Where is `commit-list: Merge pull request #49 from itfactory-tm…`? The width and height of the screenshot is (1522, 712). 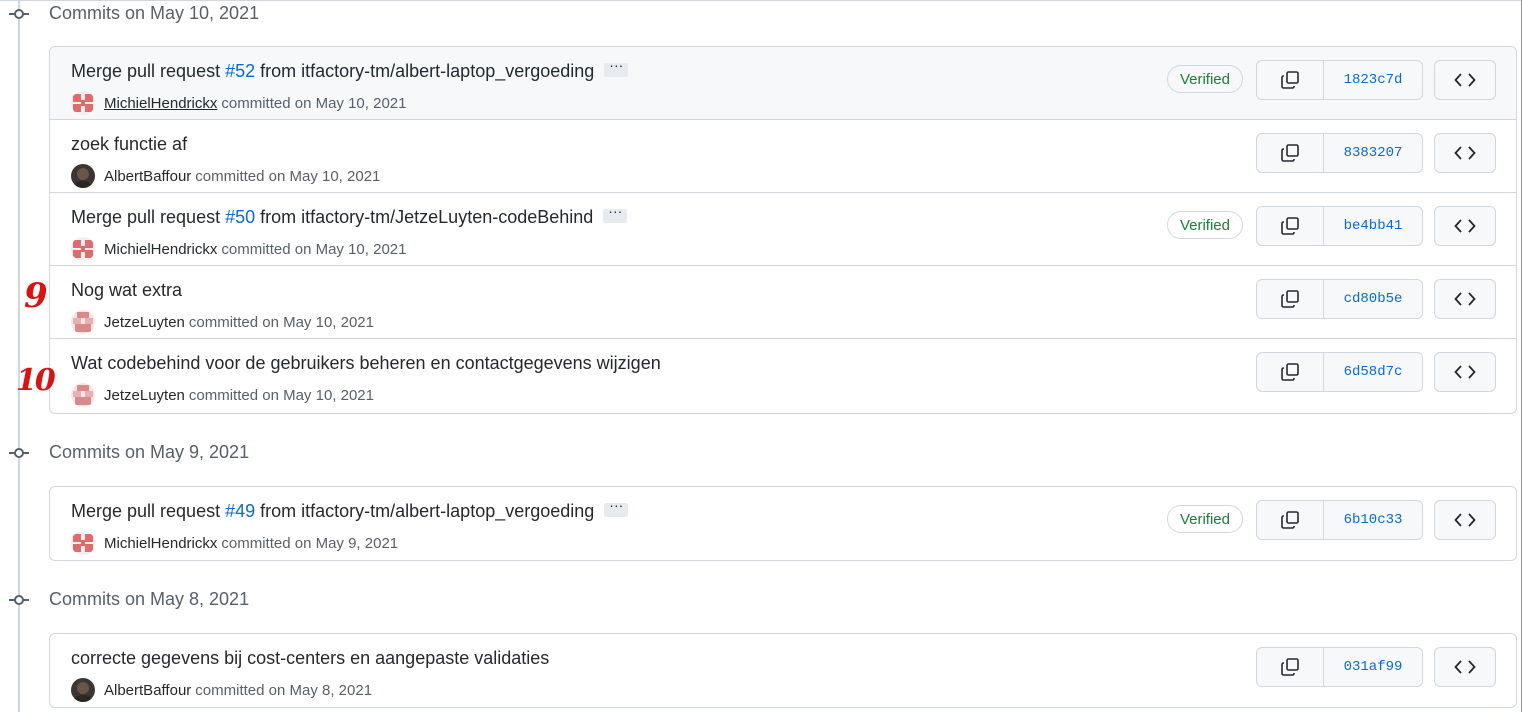 commit-list: Merge pull request #49 from itfactory-tm… is located at coordinates (783, 523).